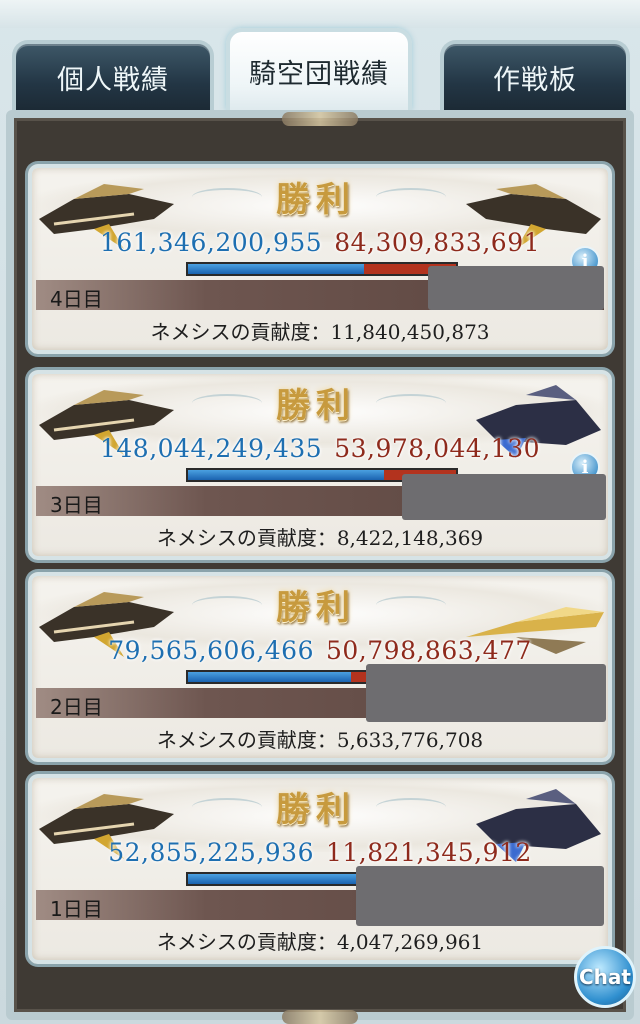 The image size is (640, 1024). Describe the element at coordinates (410, 740) in the screenshot. I see `contribution-value: 5,633,776,708` at that location.